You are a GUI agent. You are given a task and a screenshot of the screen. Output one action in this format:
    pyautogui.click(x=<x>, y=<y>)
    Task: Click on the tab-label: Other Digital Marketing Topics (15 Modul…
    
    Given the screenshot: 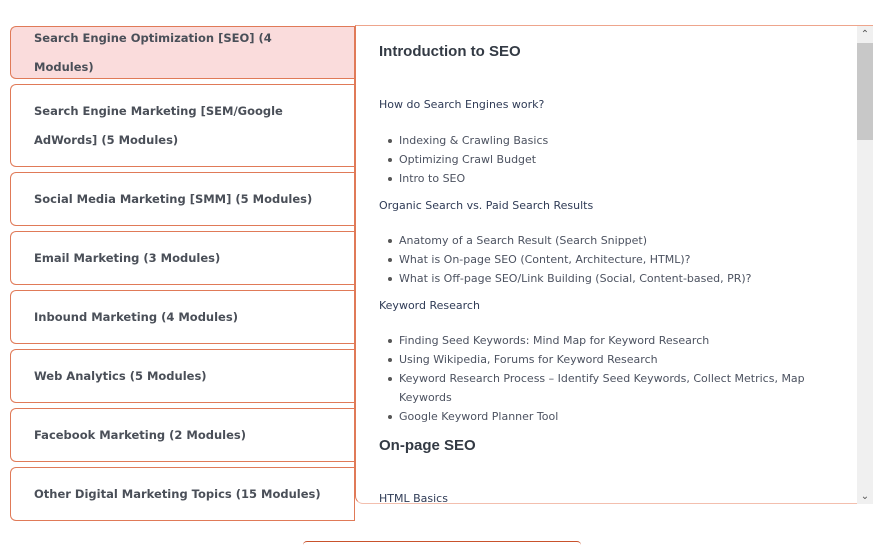 What is the action you would take?
    pyautogui.click(x=177, y=493)
    